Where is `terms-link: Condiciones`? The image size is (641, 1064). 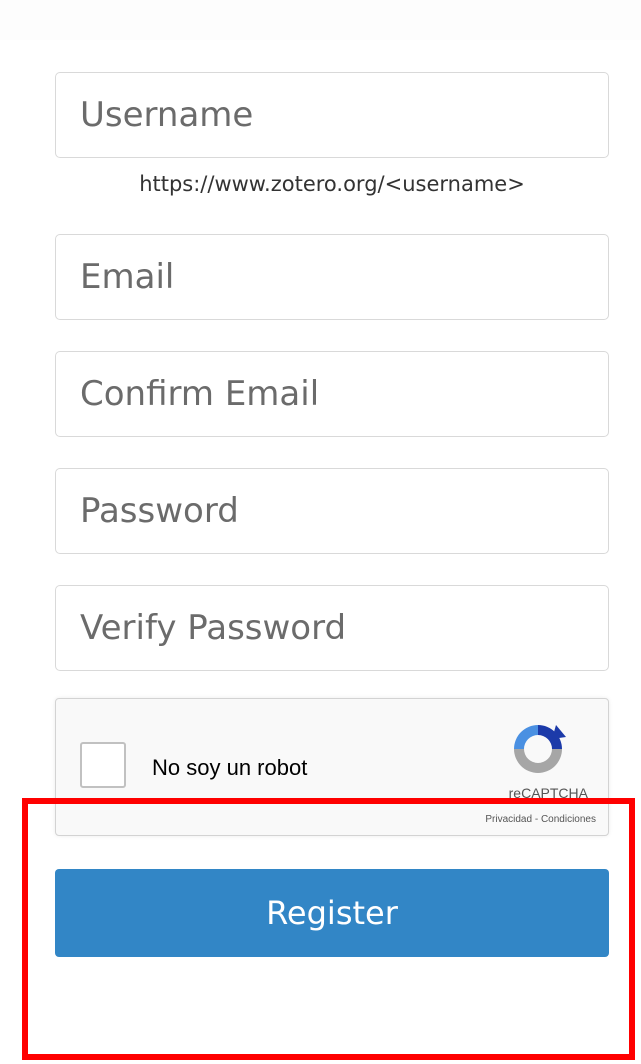
terms-link: Condiciones is located at coordinates (568, 819).